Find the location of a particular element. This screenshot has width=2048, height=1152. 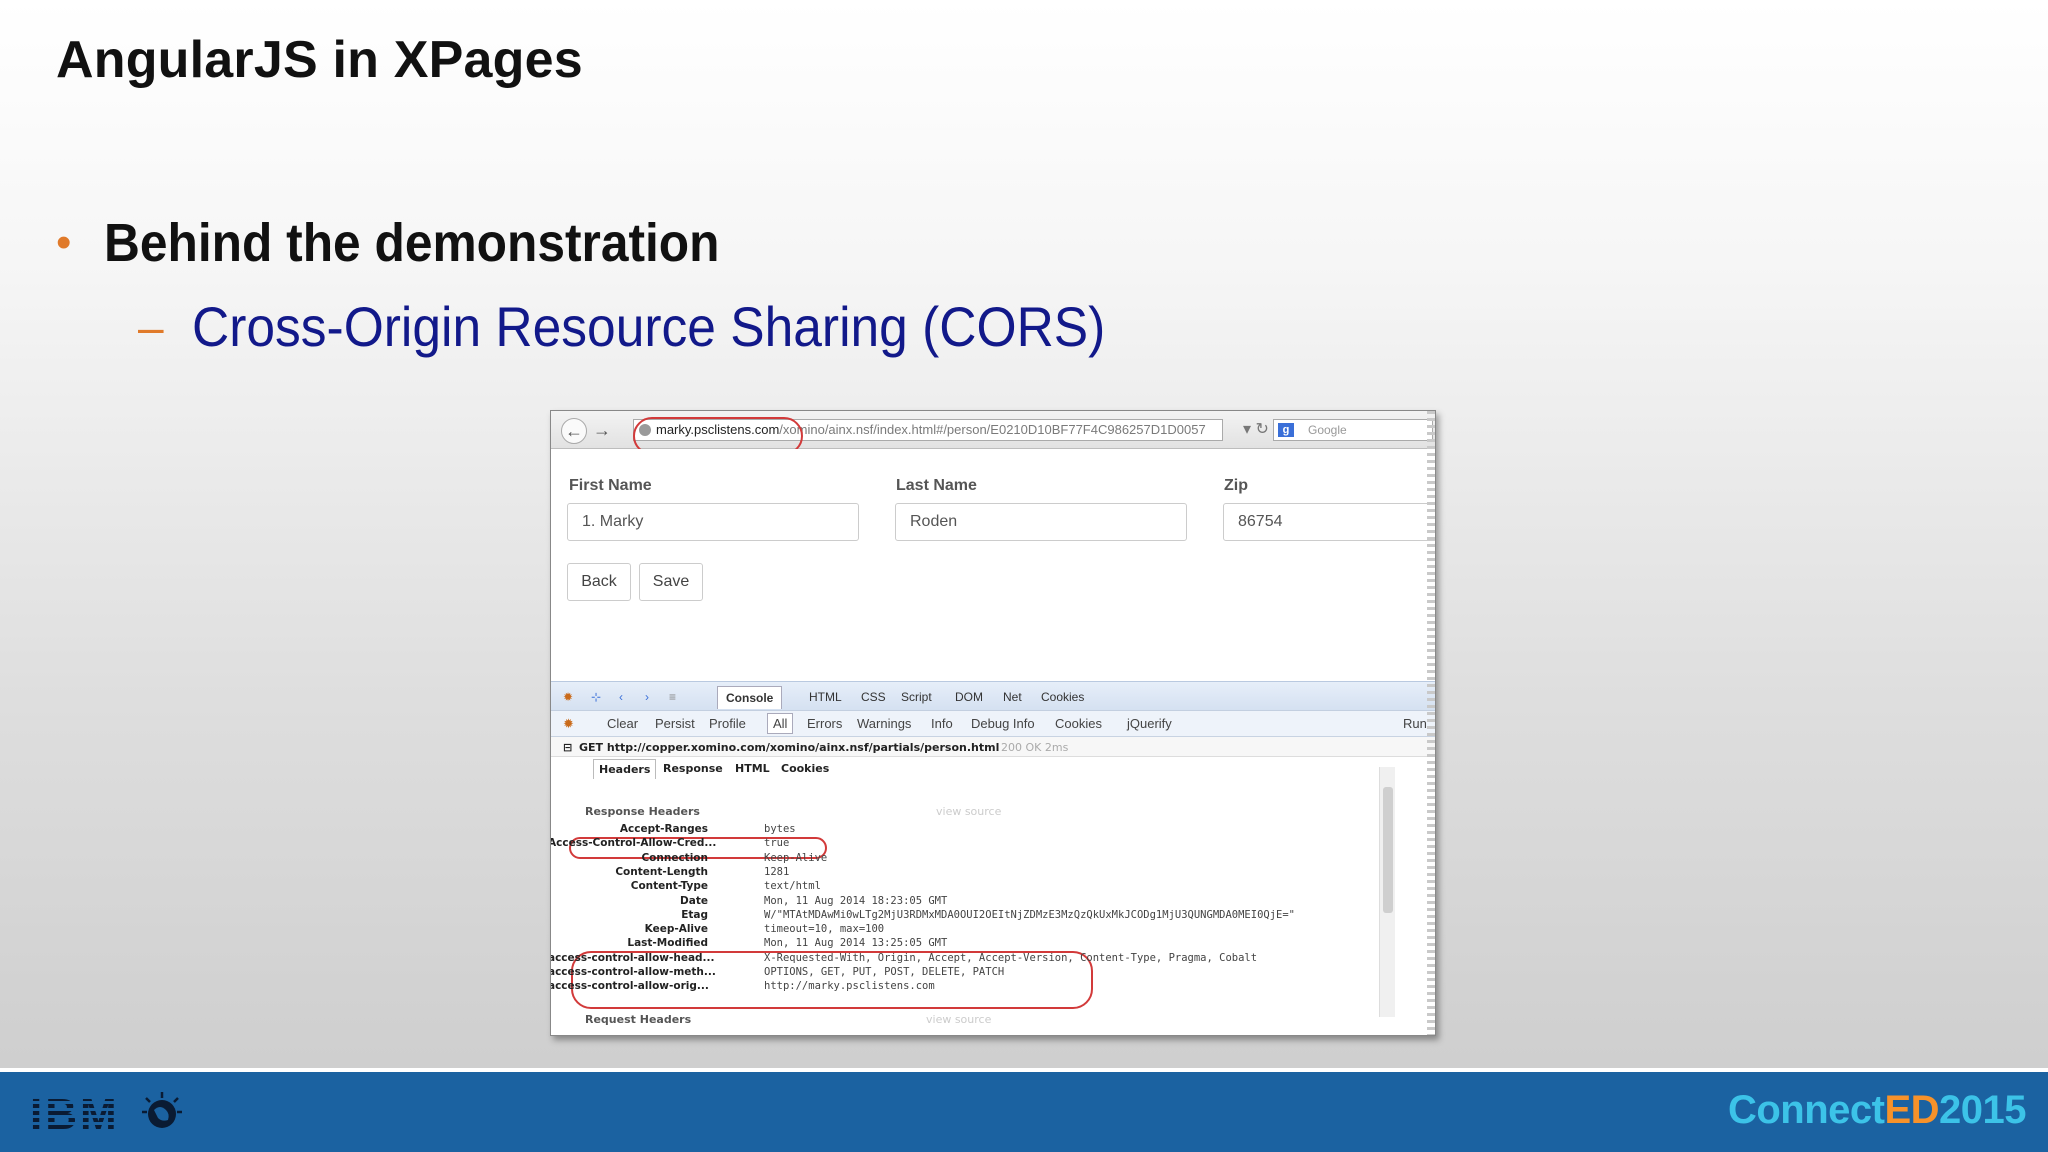

request-status: 200 OK 2ms is located at coordinates (1035, 747).